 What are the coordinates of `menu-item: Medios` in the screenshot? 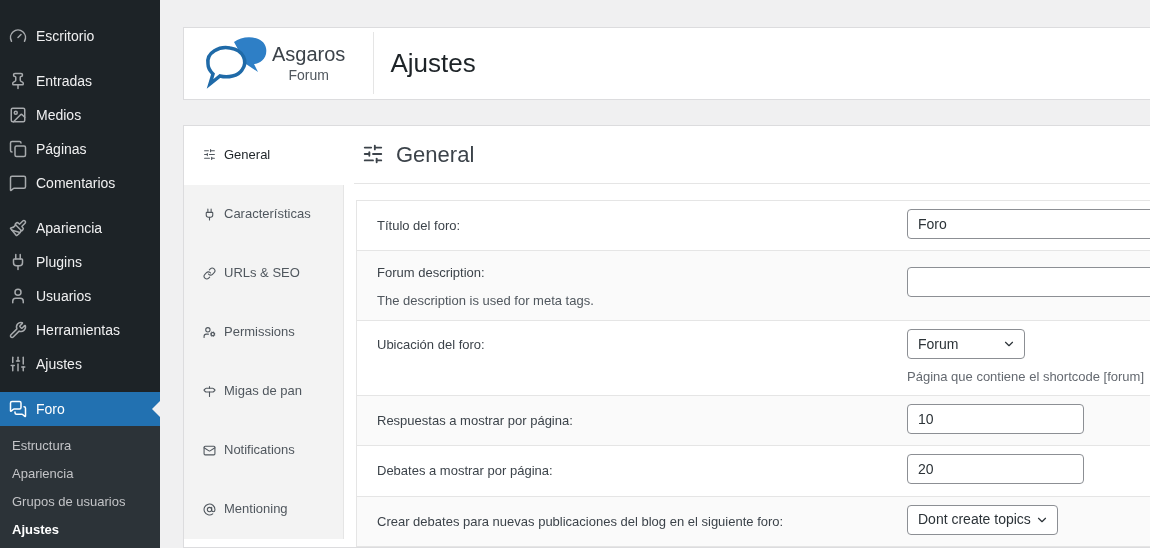 It's located at (80, 115).